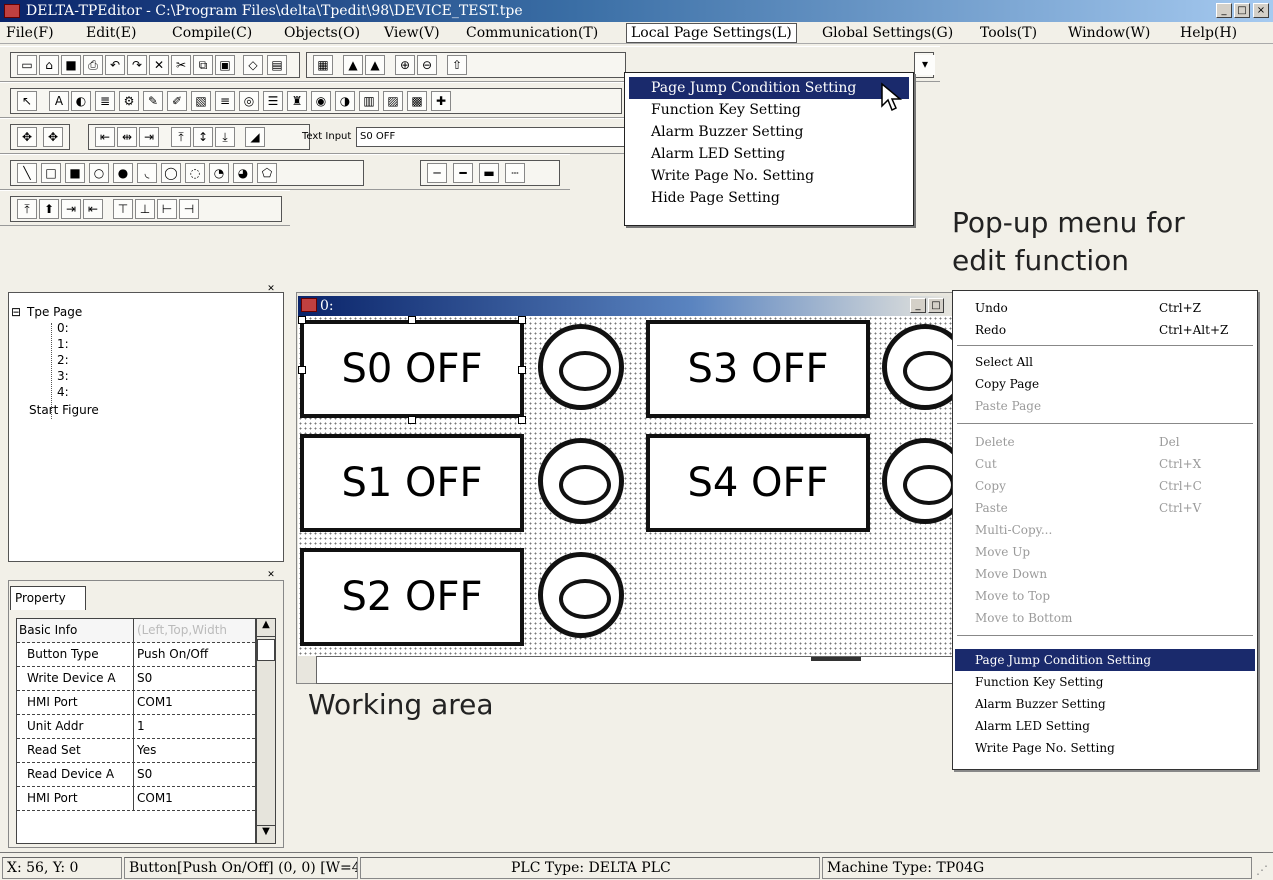  I want to click on new-file-icon: ▭, so click(27, 65).